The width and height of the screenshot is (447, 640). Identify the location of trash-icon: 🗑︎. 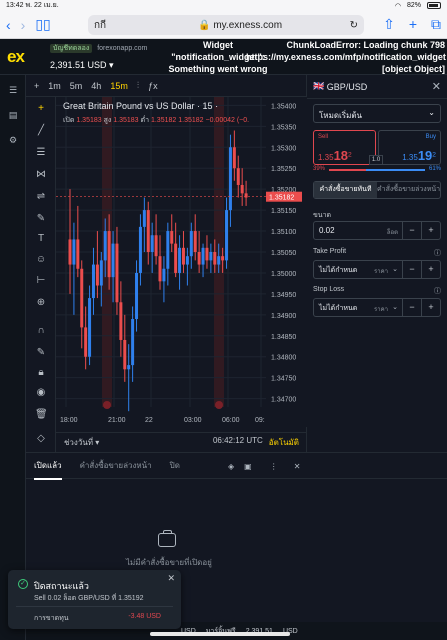
(41, 414).